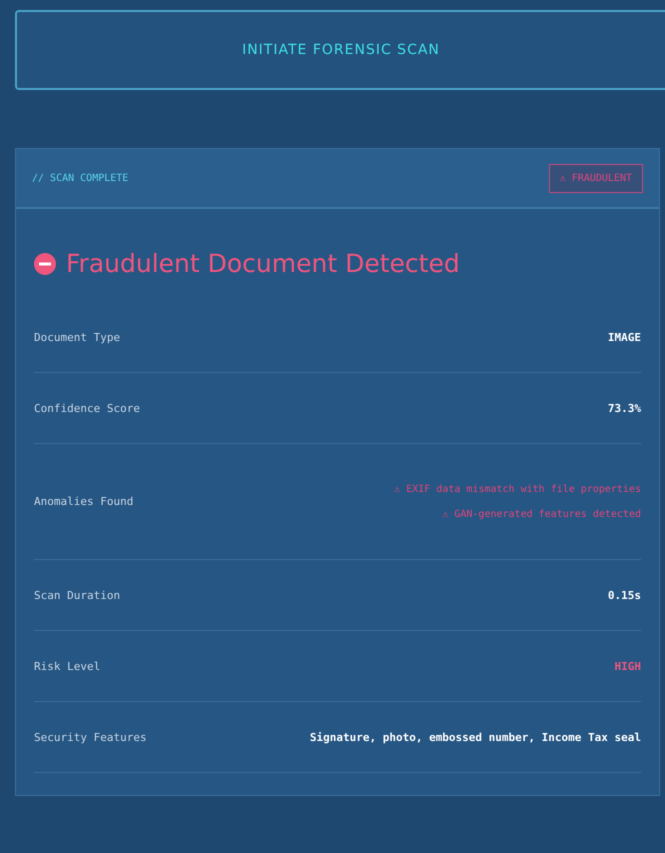 The height and width of the screenshot is (853, 665). I want to click on result-title: Fraudulent Document Detected, so click(263, 263).